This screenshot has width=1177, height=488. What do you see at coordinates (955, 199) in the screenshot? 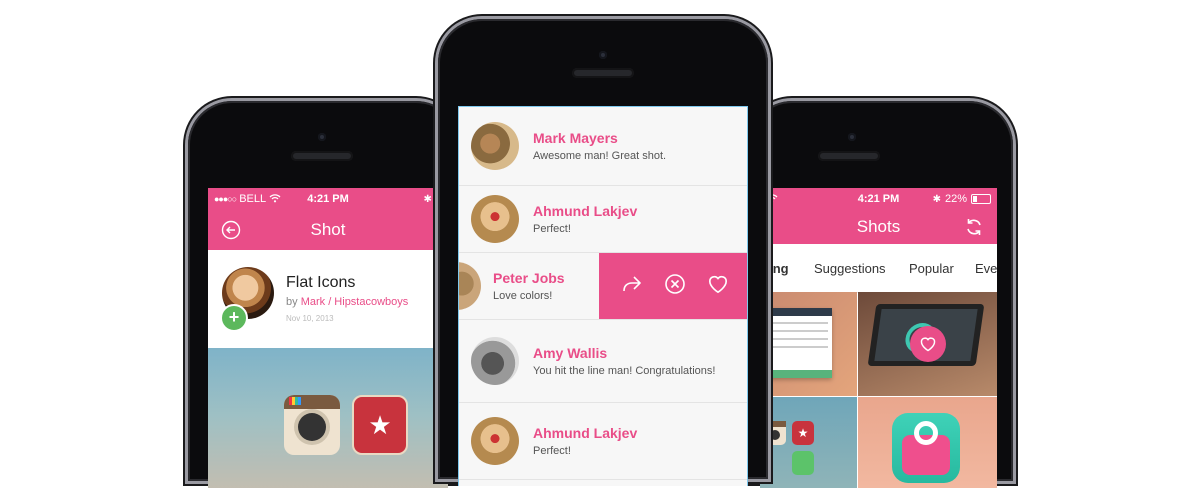
I see `battery-label: 22%` at bounding box center [955, 199].